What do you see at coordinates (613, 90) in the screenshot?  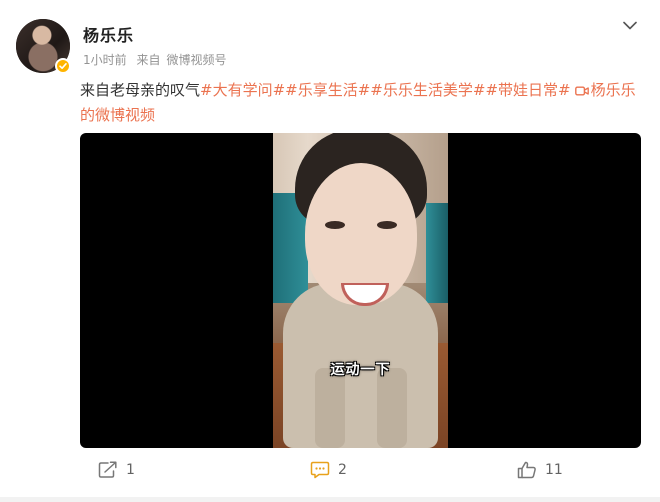 I see `video-link-label: 杨乐乐` at bounding box center [613, 90].